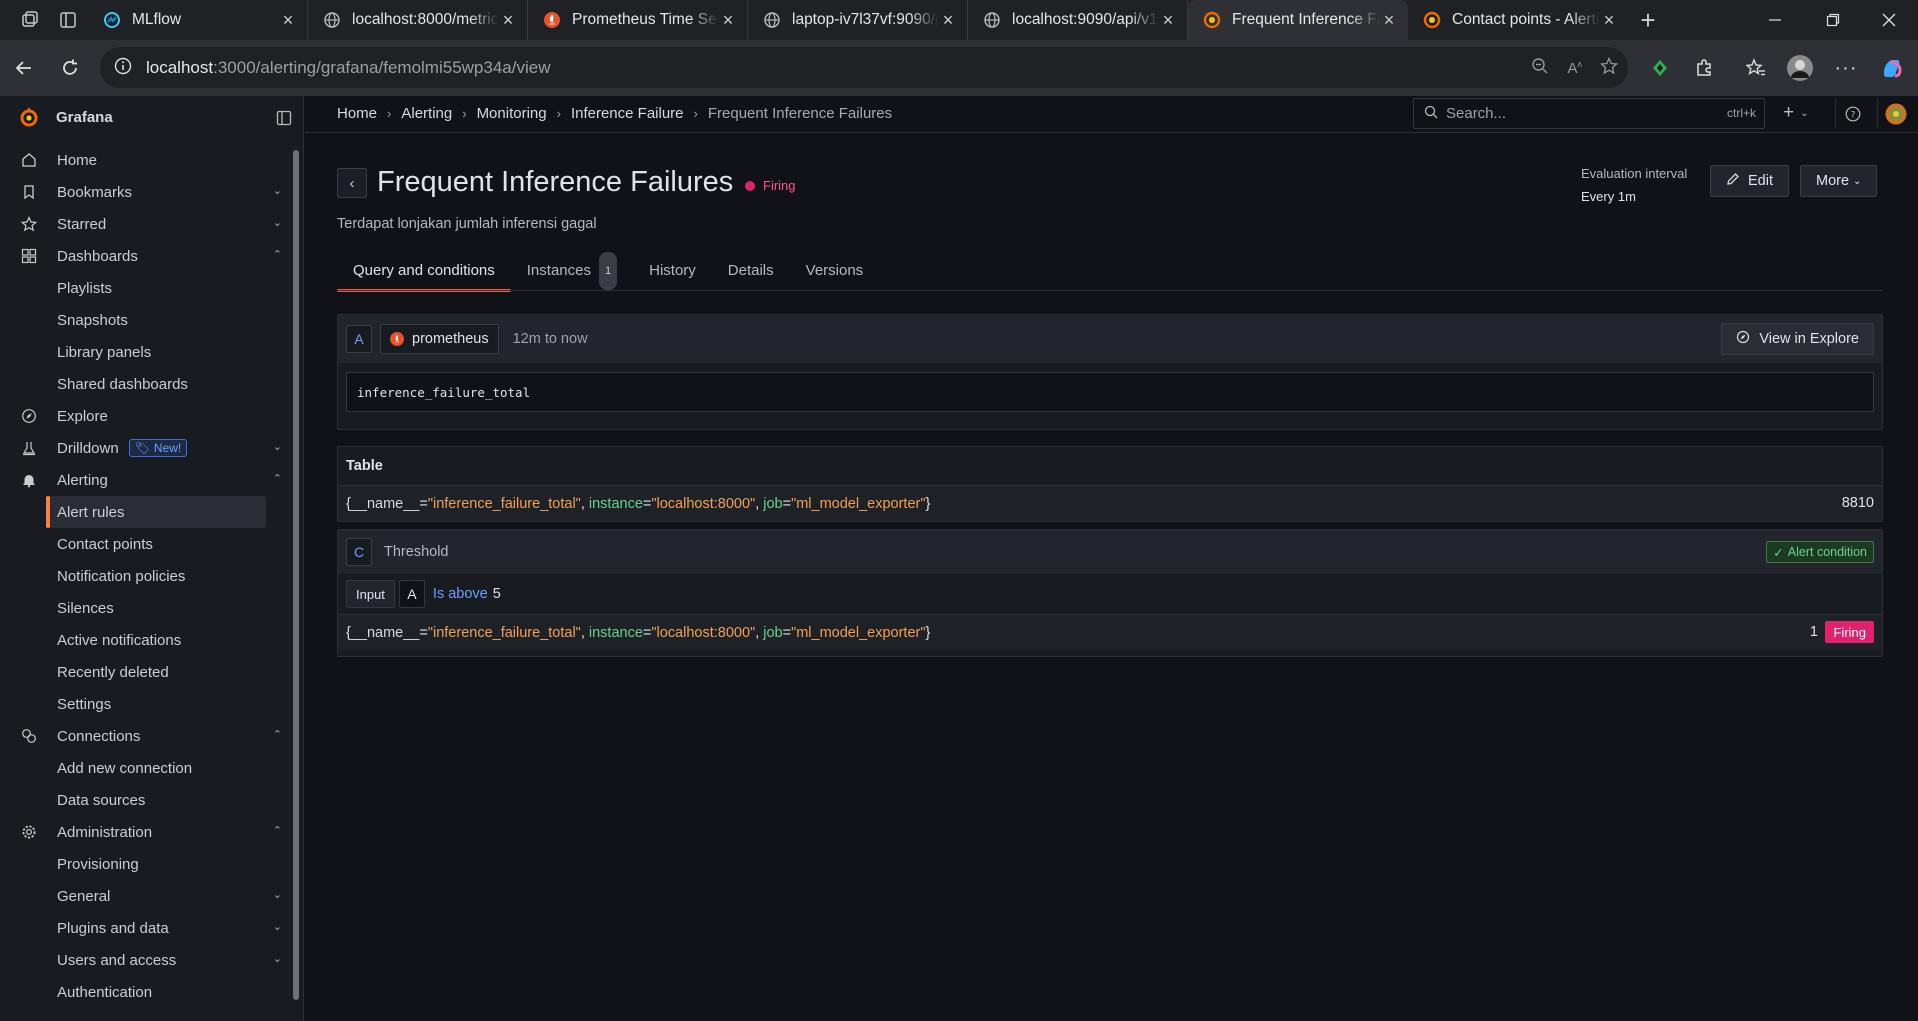 The image size is (1918, 1021). Describe the element at coordinates (1846, 68) in the screenshot. I see `settings-more-icon: ···` at that location.